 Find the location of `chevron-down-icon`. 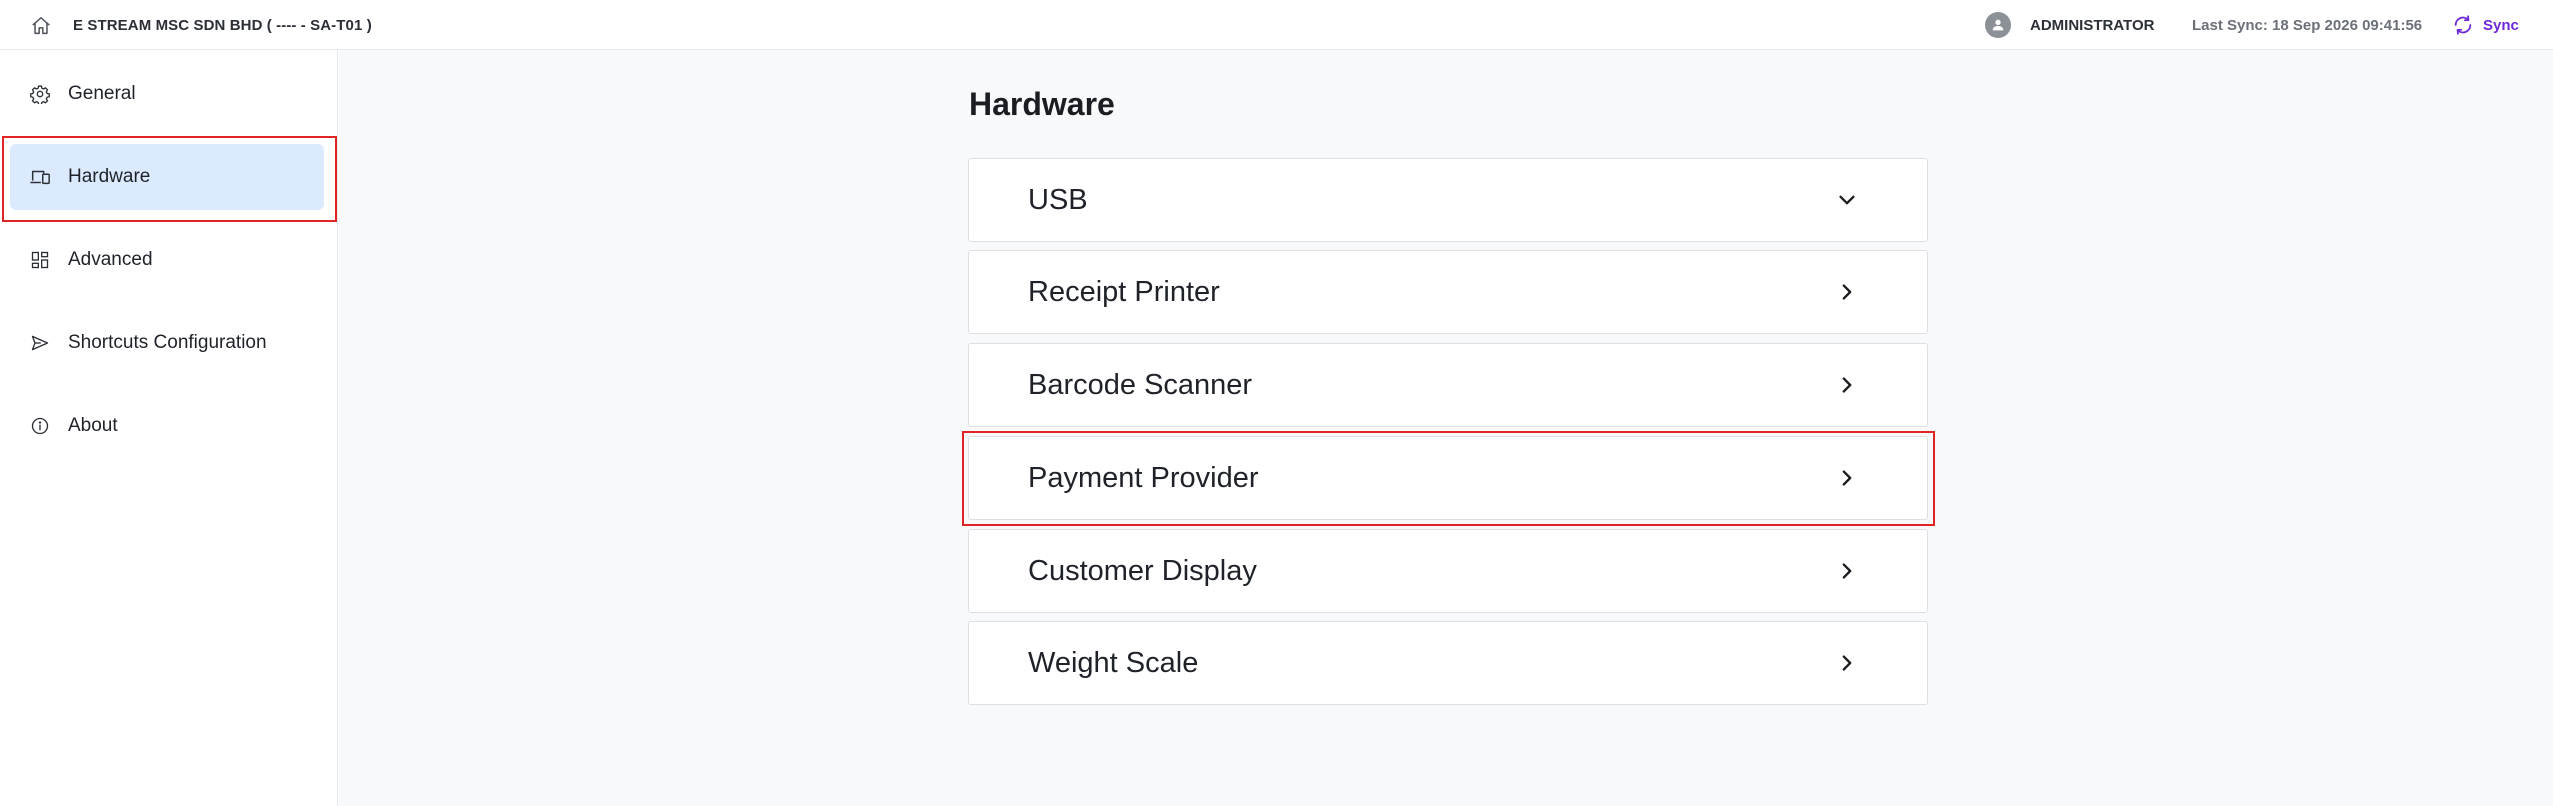

chevron-down-icon is located at coordinates (1847, 200).